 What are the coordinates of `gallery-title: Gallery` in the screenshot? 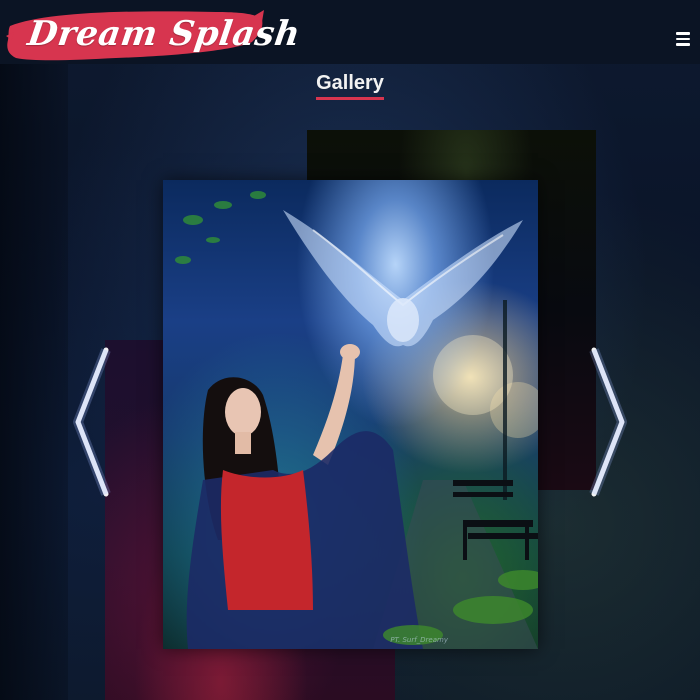 It's located at (350, 86).